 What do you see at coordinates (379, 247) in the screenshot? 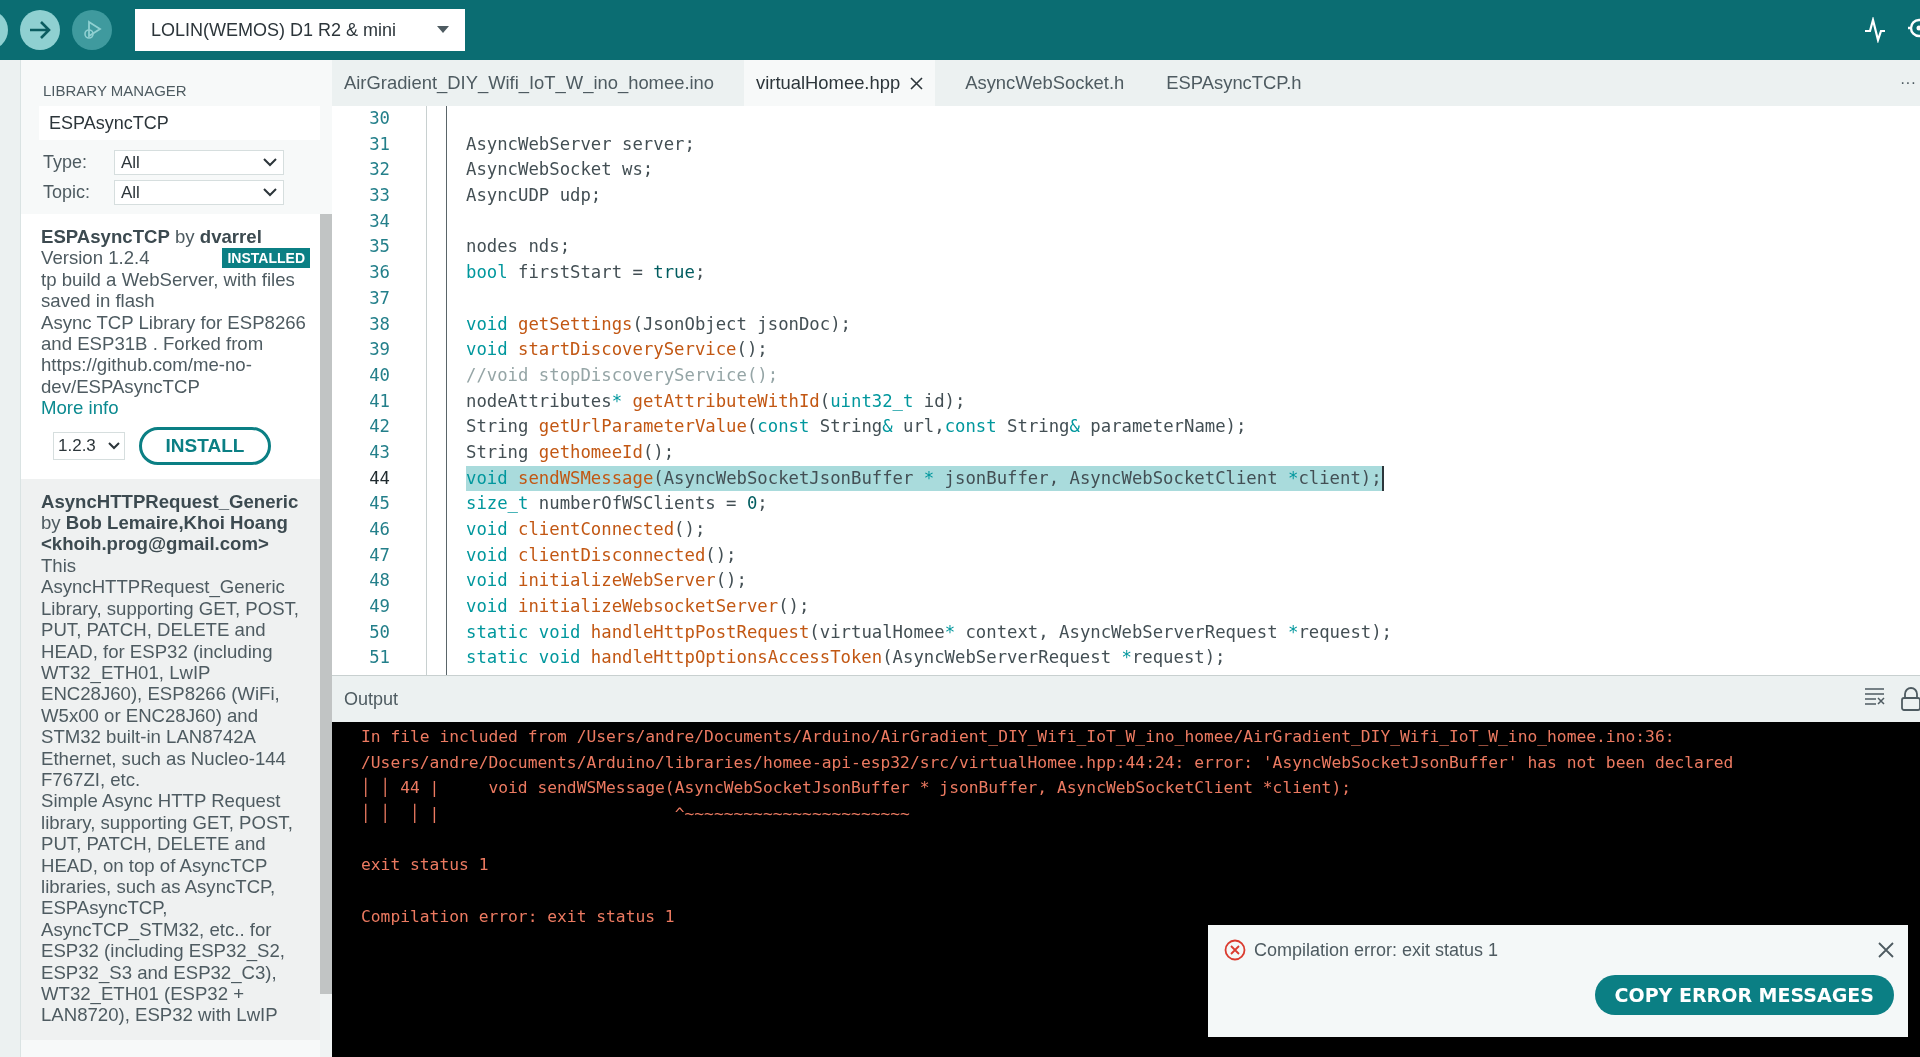
I see `line-number: 35` at bounding box center [379, 247].